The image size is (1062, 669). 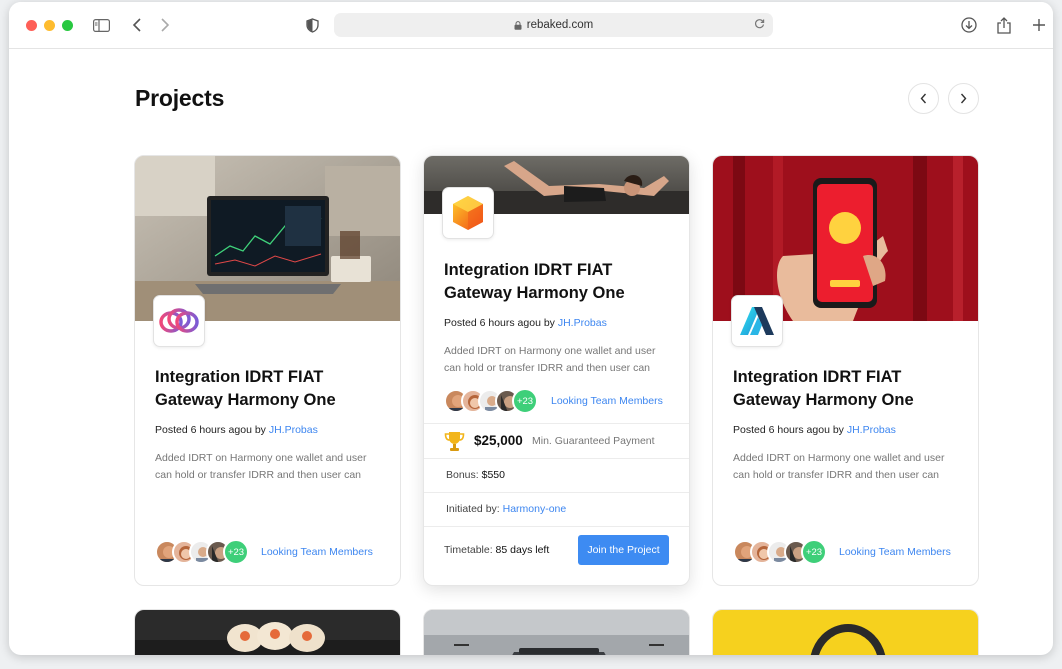 I want to click on browser-toolbar: rebaked.com, so click(x=531, y=25).